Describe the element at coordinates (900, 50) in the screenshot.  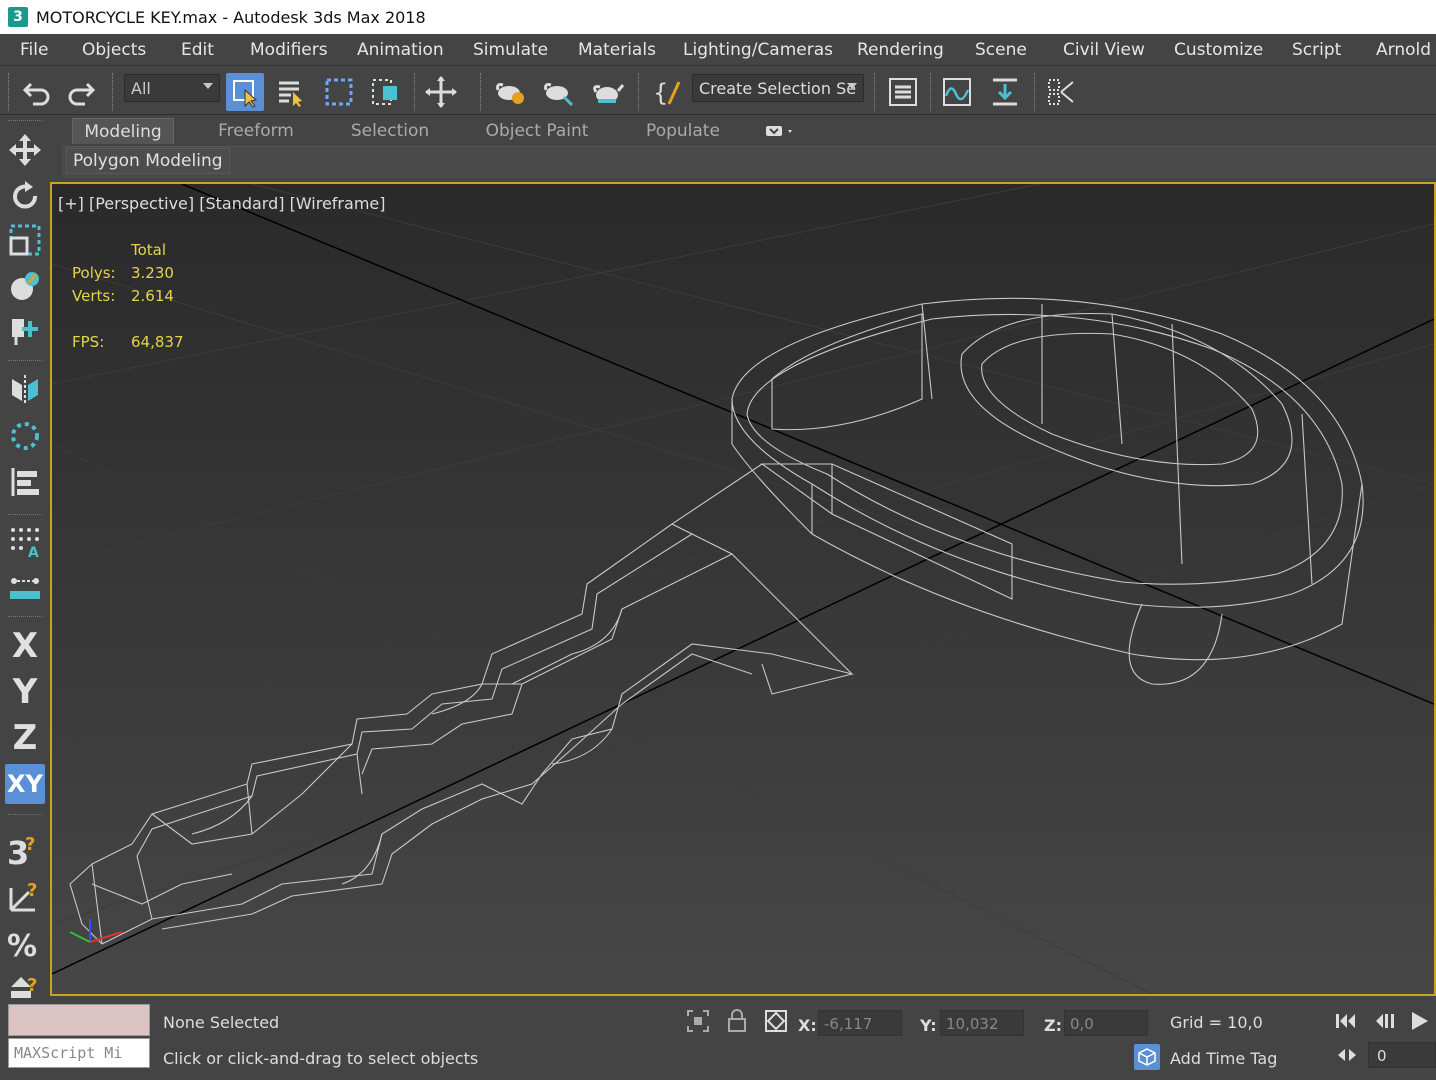
I see `menu-rendering: Rendering` at that location.